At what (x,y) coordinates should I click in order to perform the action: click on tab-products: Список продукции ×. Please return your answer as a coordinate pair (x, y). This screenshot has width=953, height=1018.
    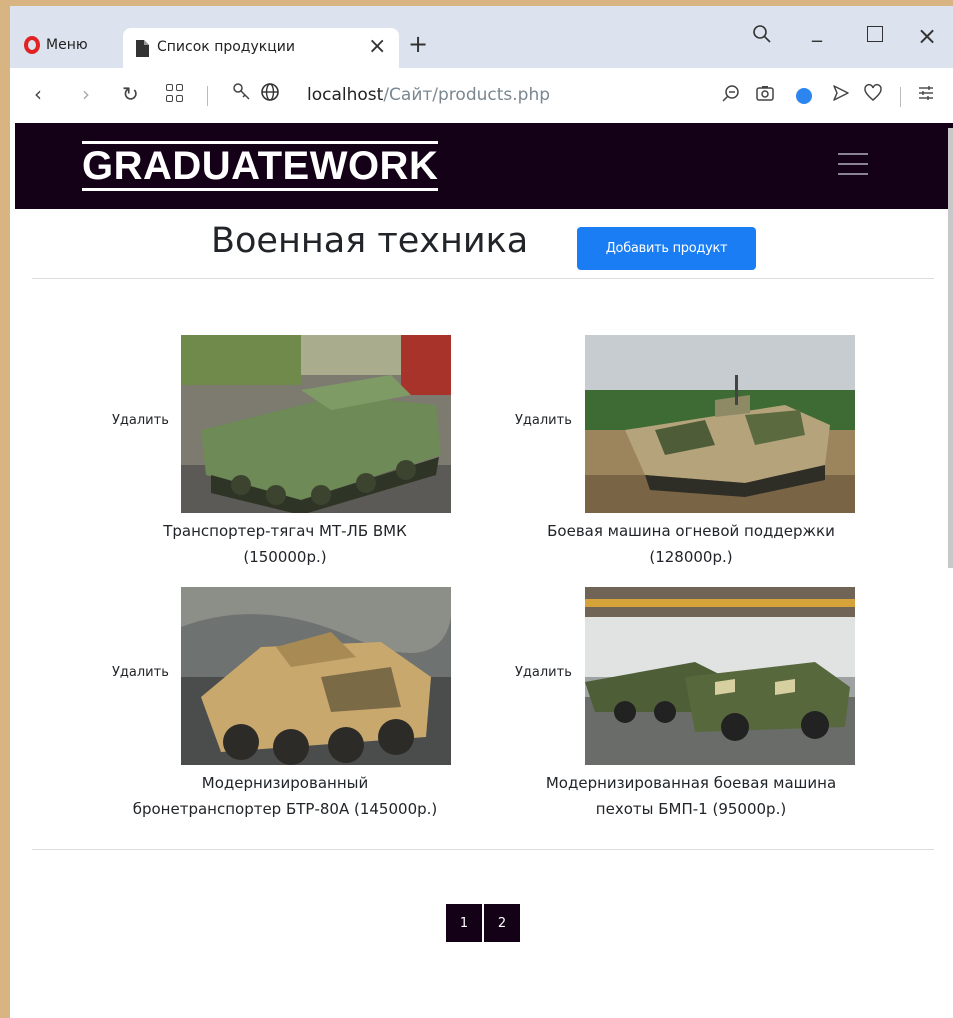
    Looking at the image, I should click on (261, 48).